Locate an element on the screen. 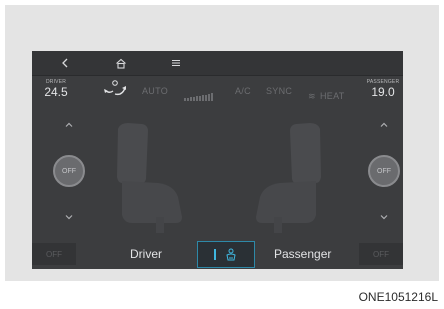 The width and height of the screenshot is (444, 309). heat-label: HEAT is located at coordinates (332, 96).